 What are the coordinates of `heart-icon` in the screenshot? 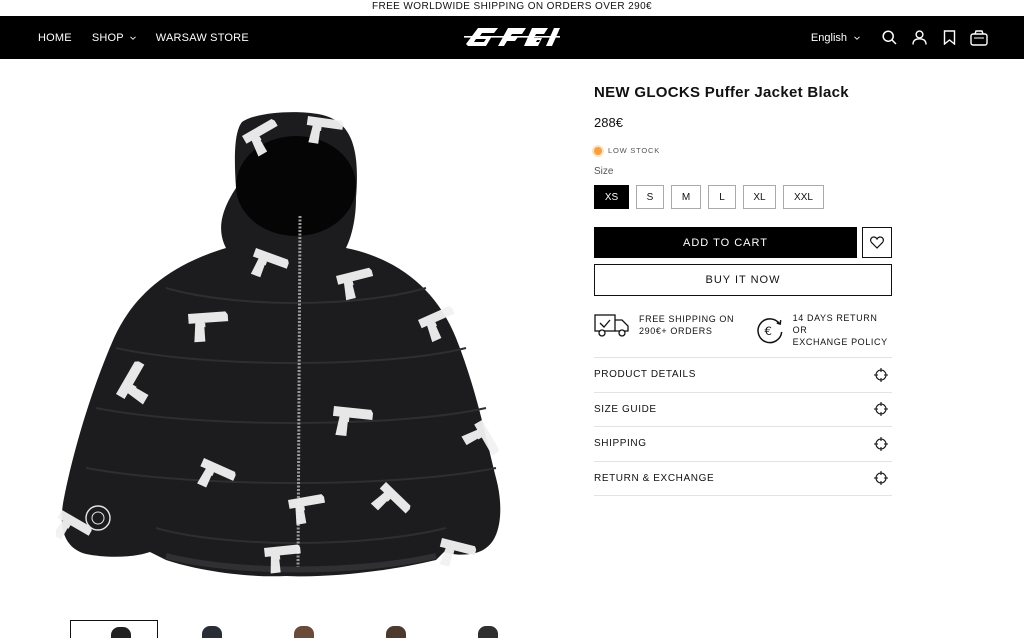 It's located at (877, 242).